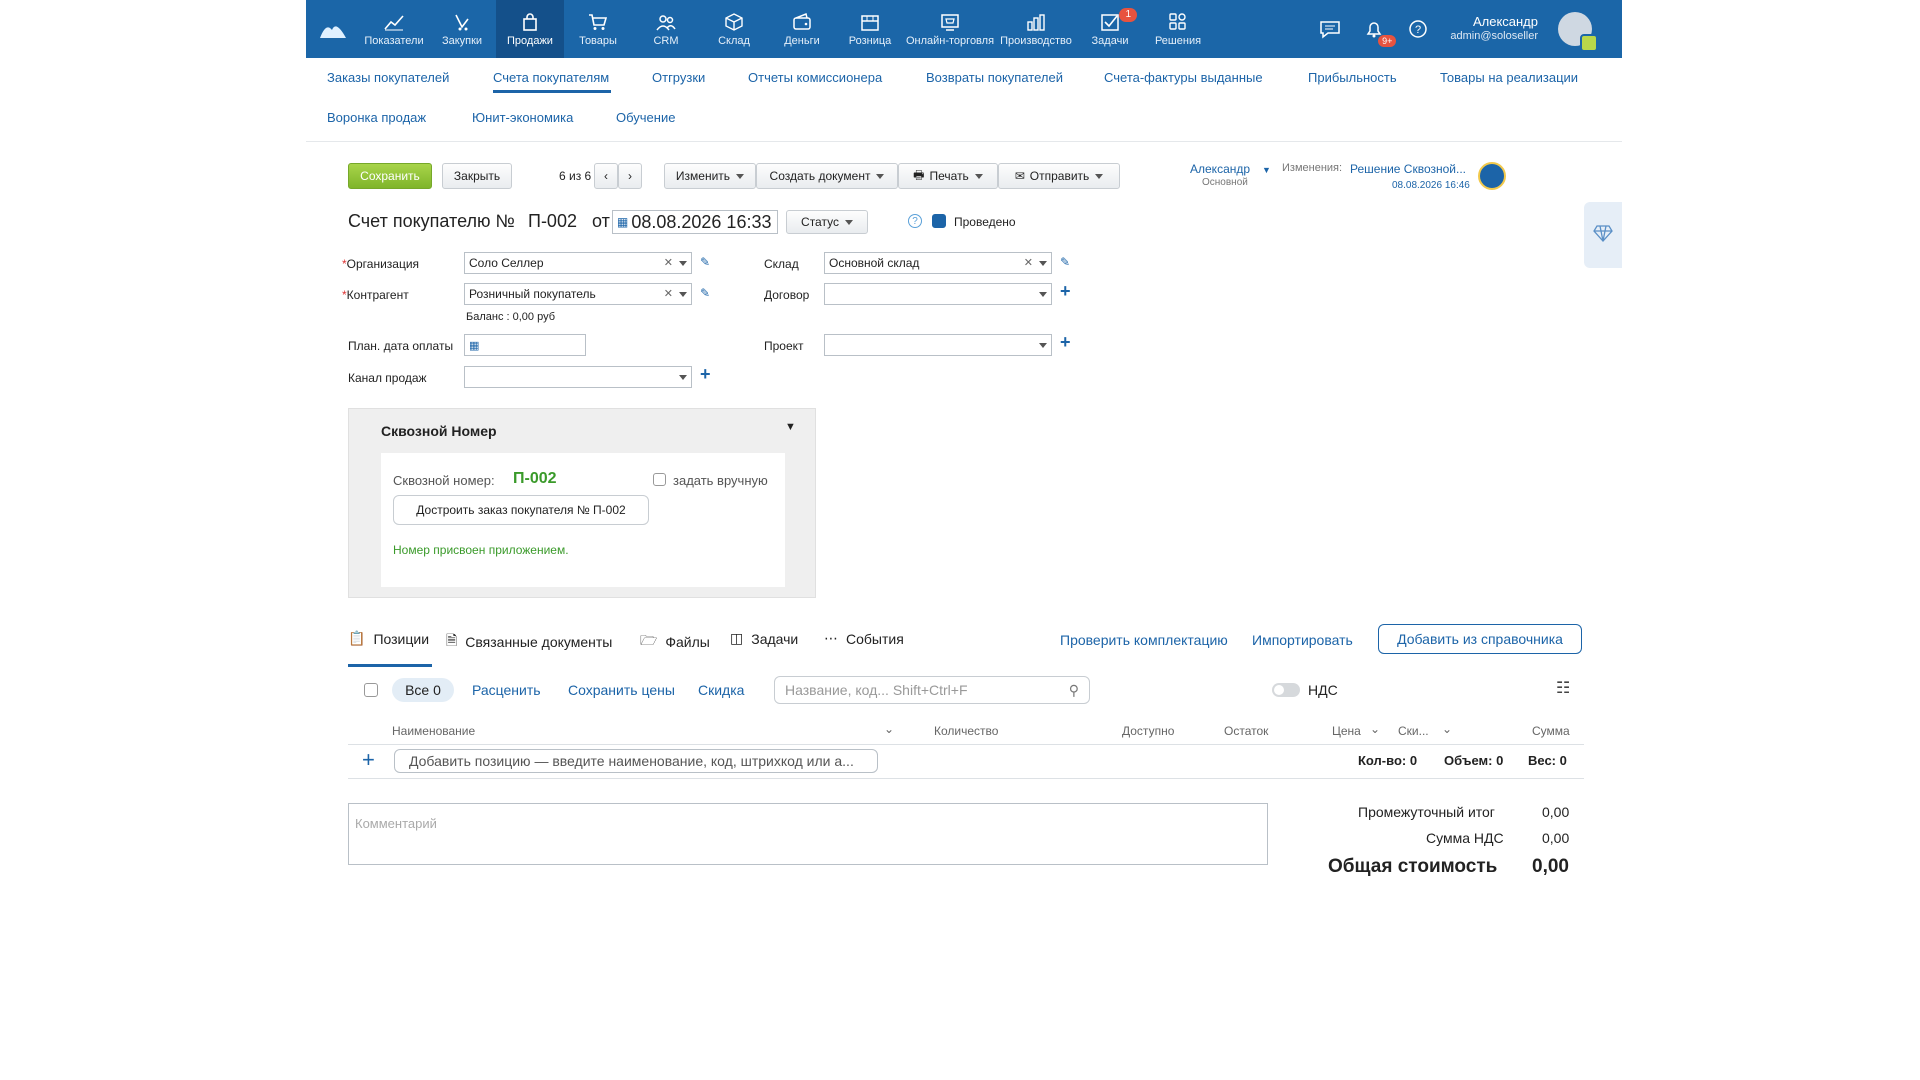 This screenshot has height=1080, width=1920. Describe the element at coordinates (1178, 29) in the screenshot. I see `nav-solutions: Решения` at that location.